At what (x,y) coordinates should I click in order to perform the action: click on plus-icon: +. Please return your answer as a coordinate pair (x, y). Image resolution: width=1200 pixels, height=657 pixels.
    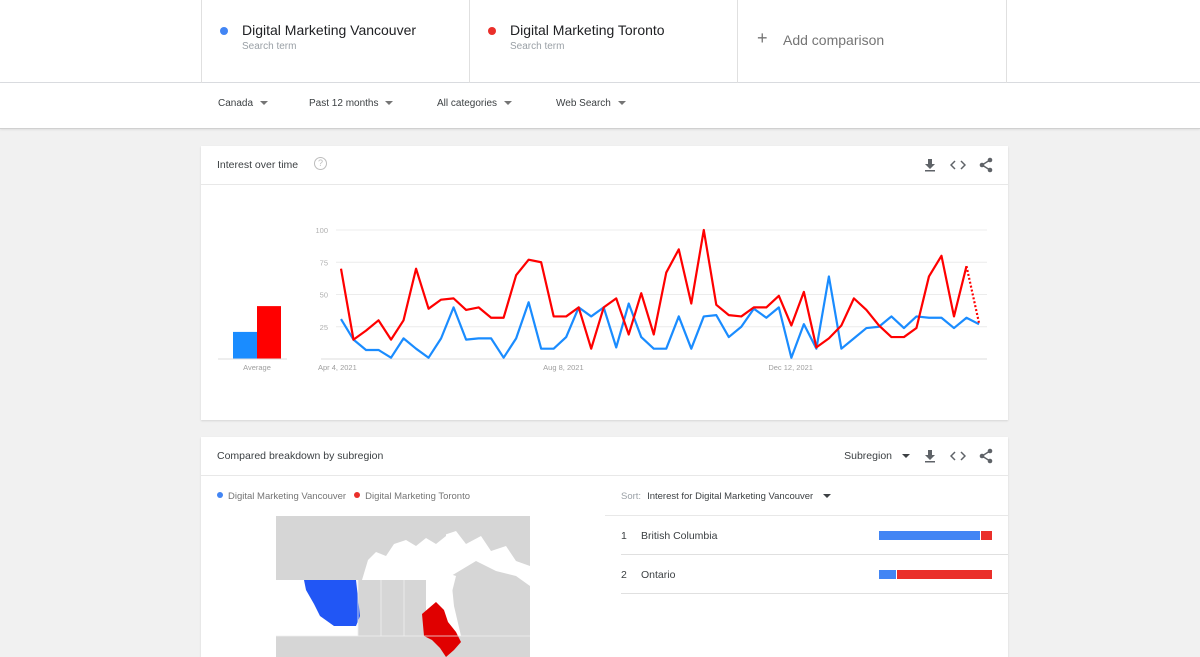
    Looking at the image, I should click on (762, 38).